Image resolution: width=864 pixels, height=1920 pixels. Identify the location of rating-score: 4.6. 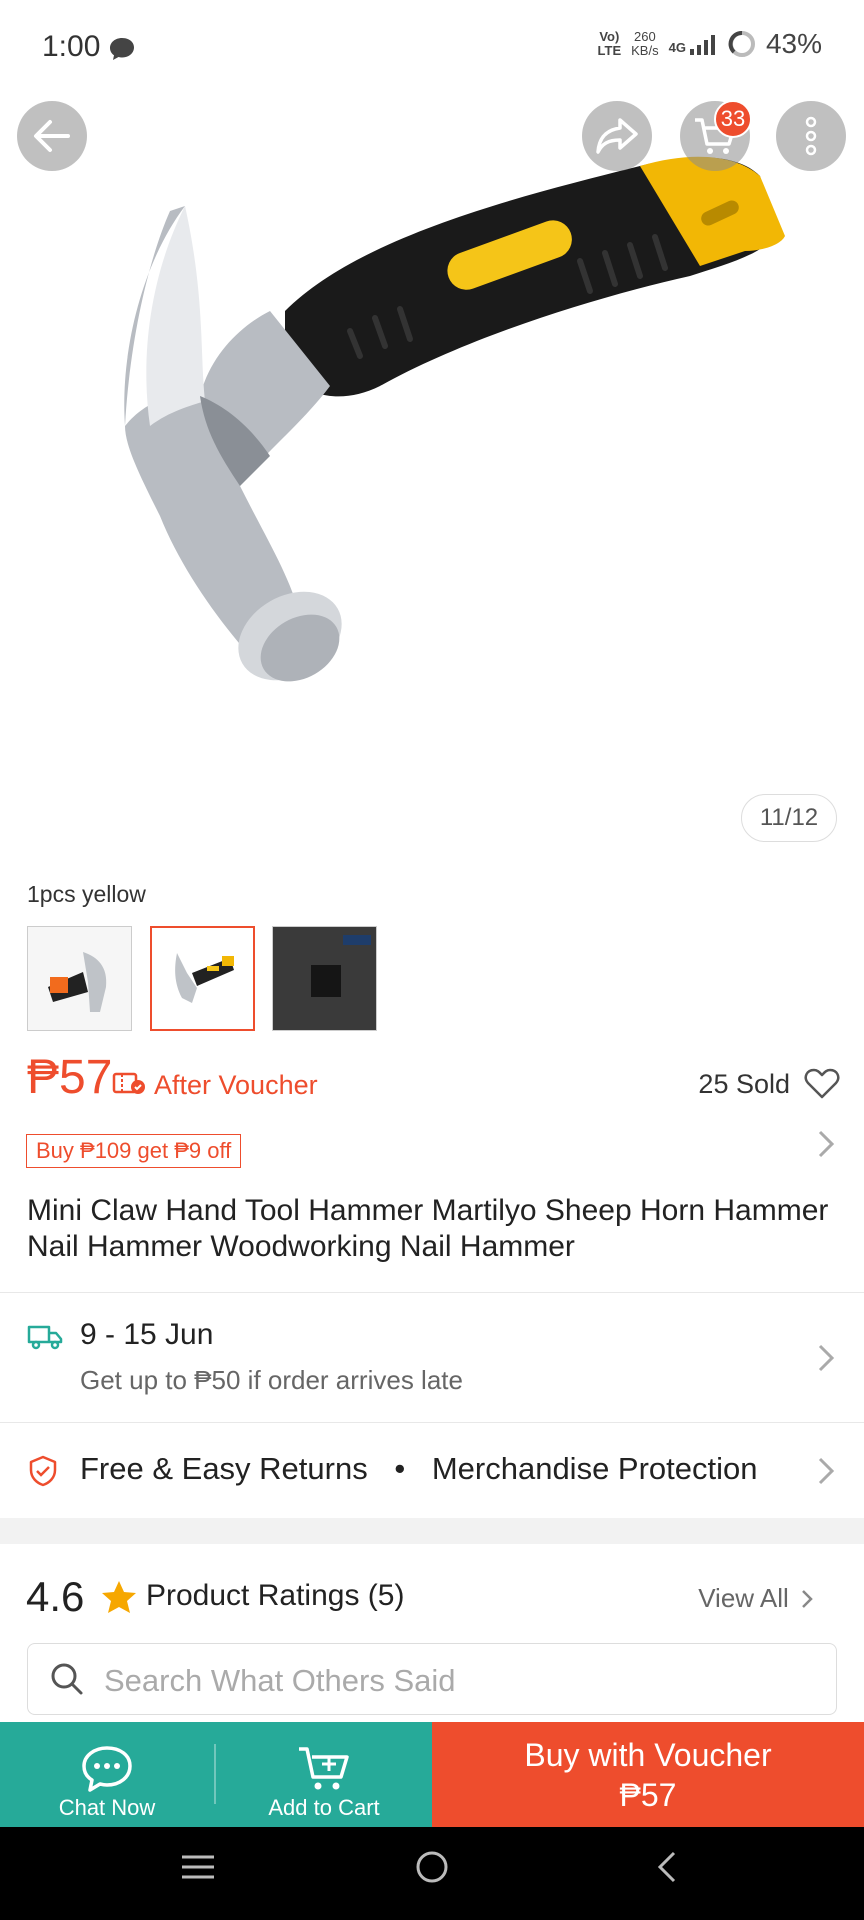
(55, 1596).